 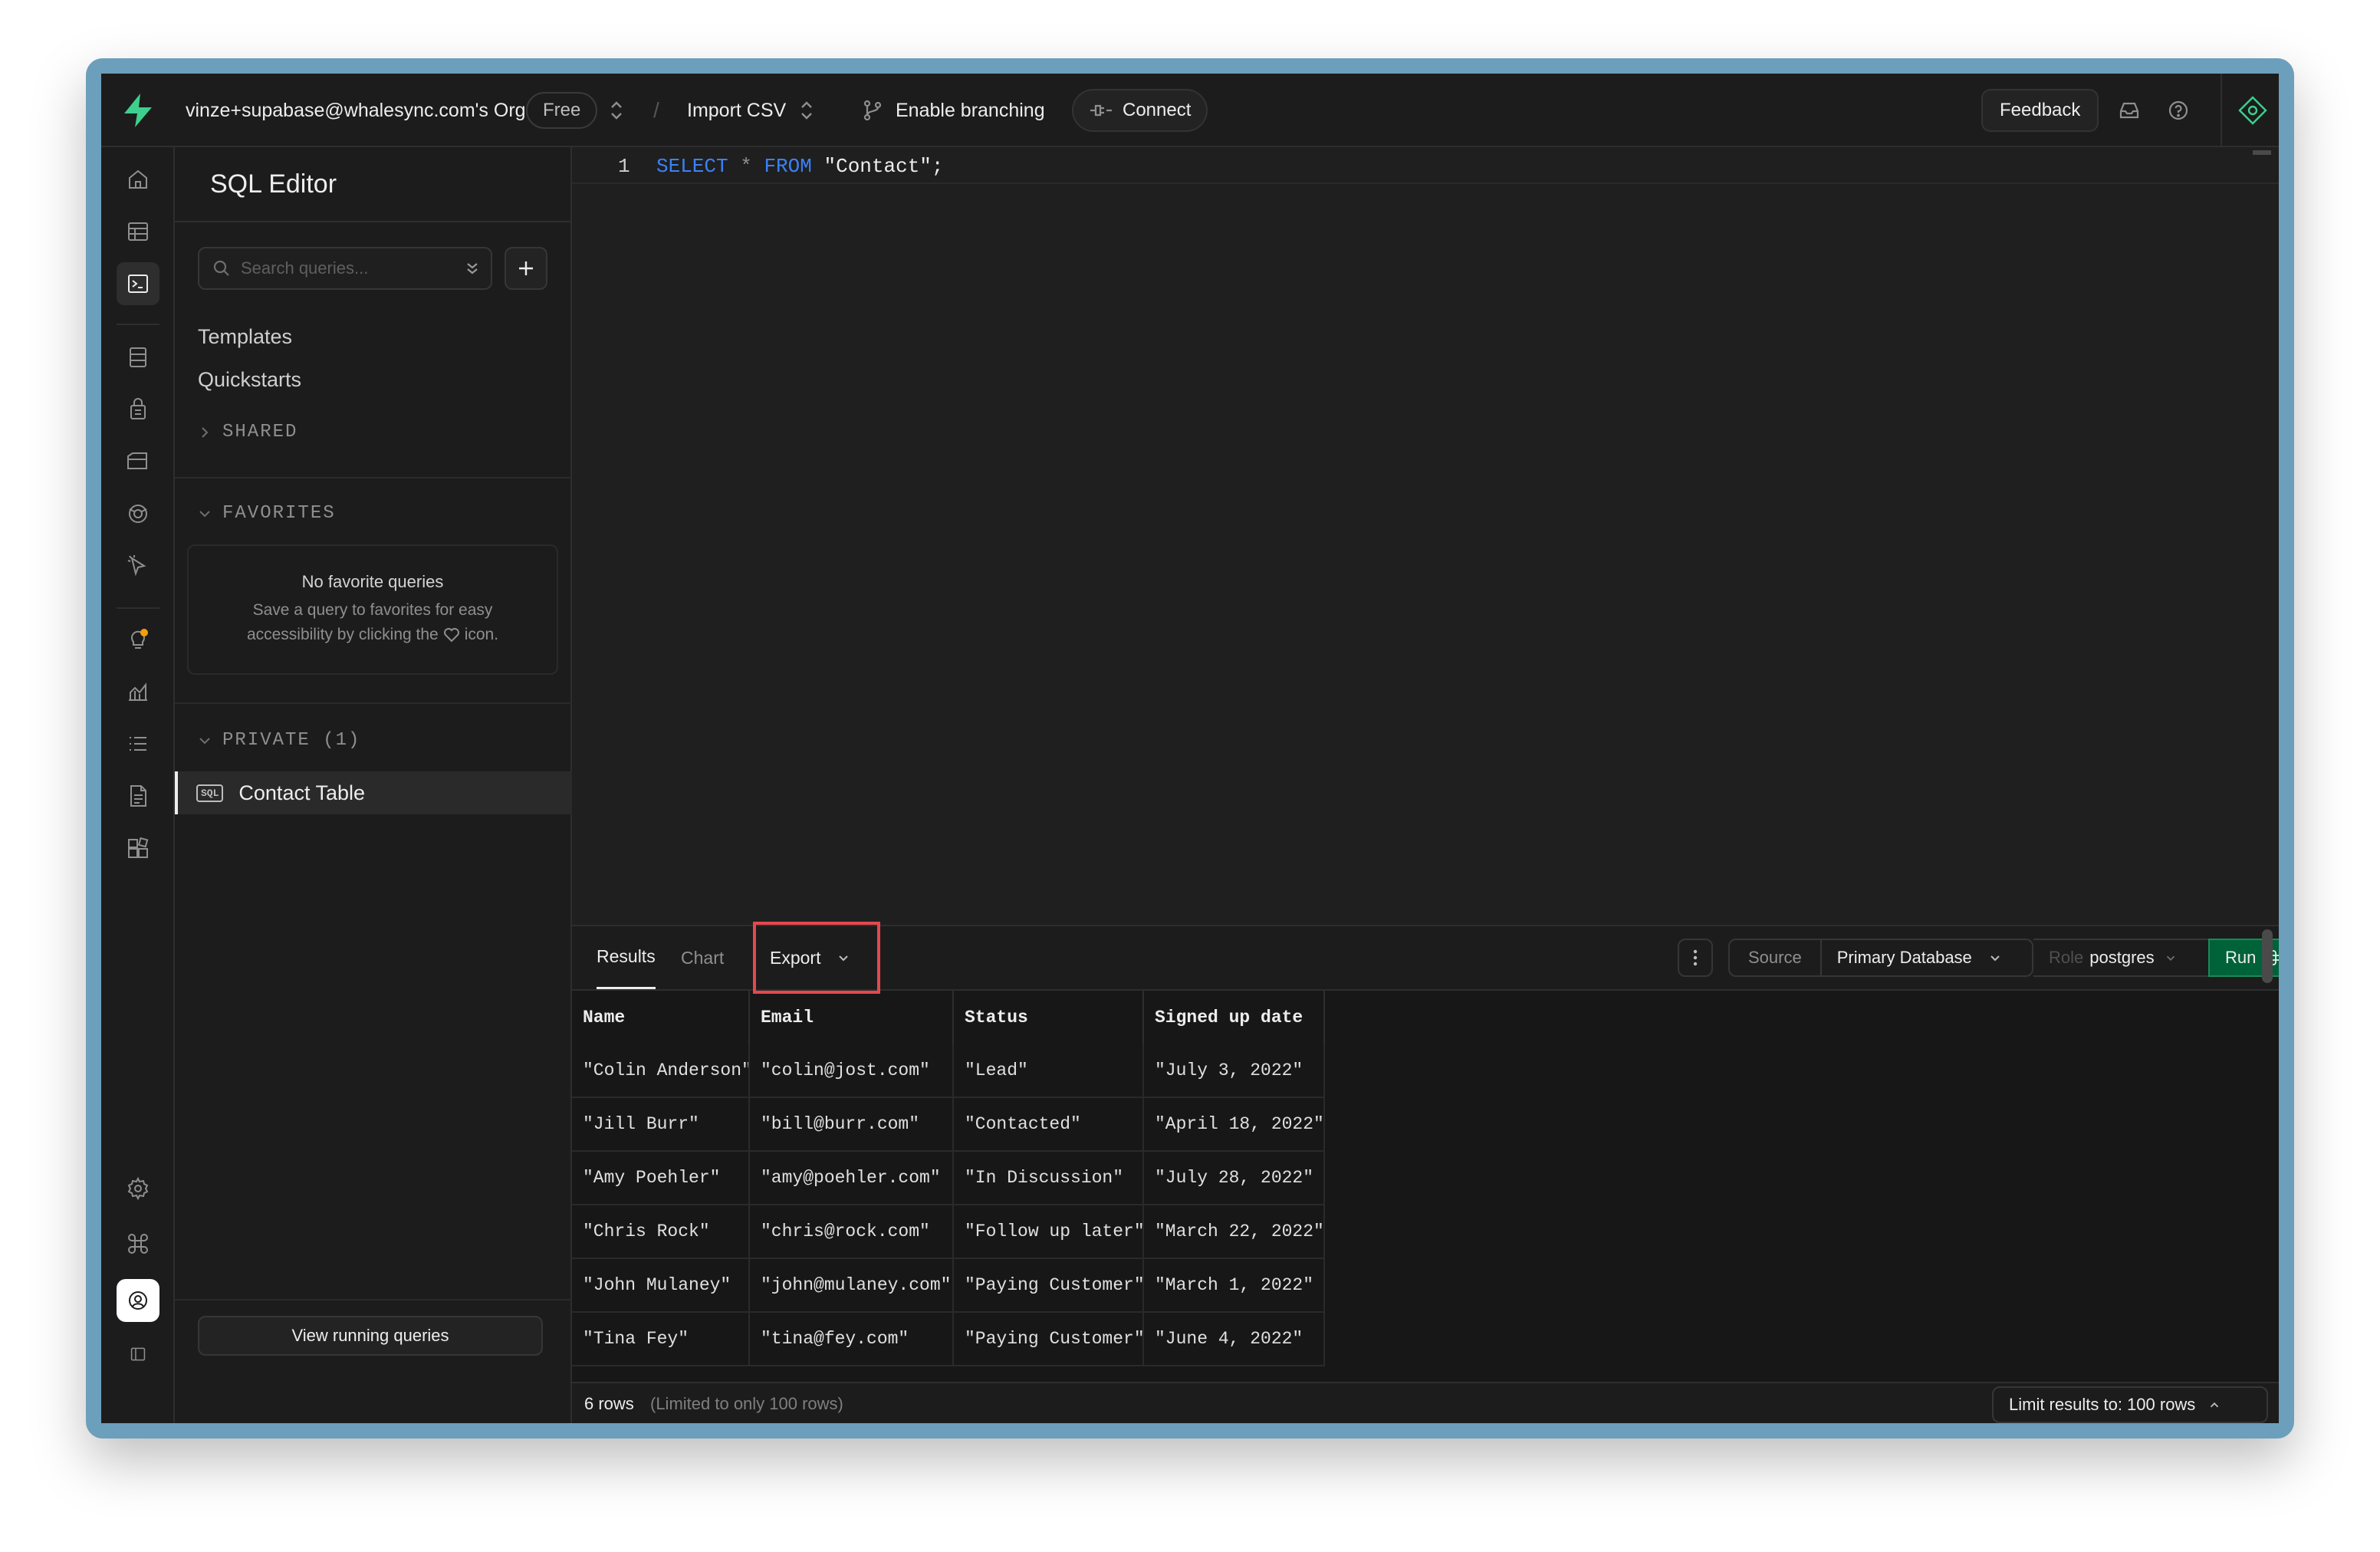 I want to click on quickstarts-link: Quickstarts, so click(x=249, y=380).